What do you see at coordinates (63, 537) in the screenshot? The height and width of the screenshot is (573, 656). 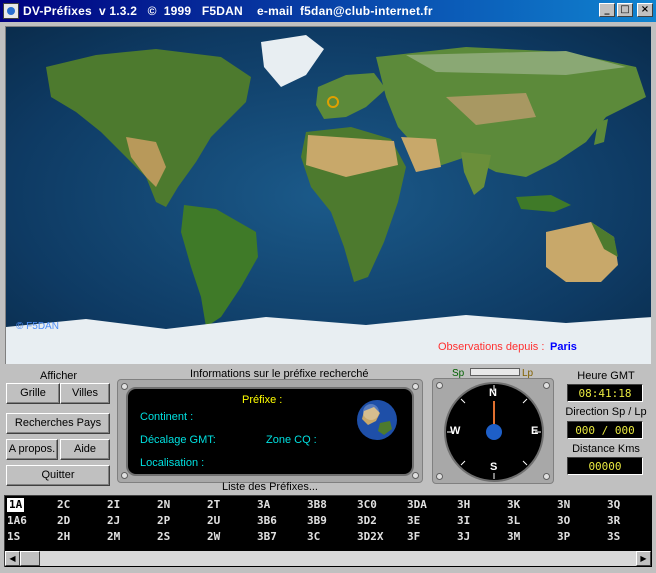 I see `prefix-item: 2H` at bounding box center [63, 537].